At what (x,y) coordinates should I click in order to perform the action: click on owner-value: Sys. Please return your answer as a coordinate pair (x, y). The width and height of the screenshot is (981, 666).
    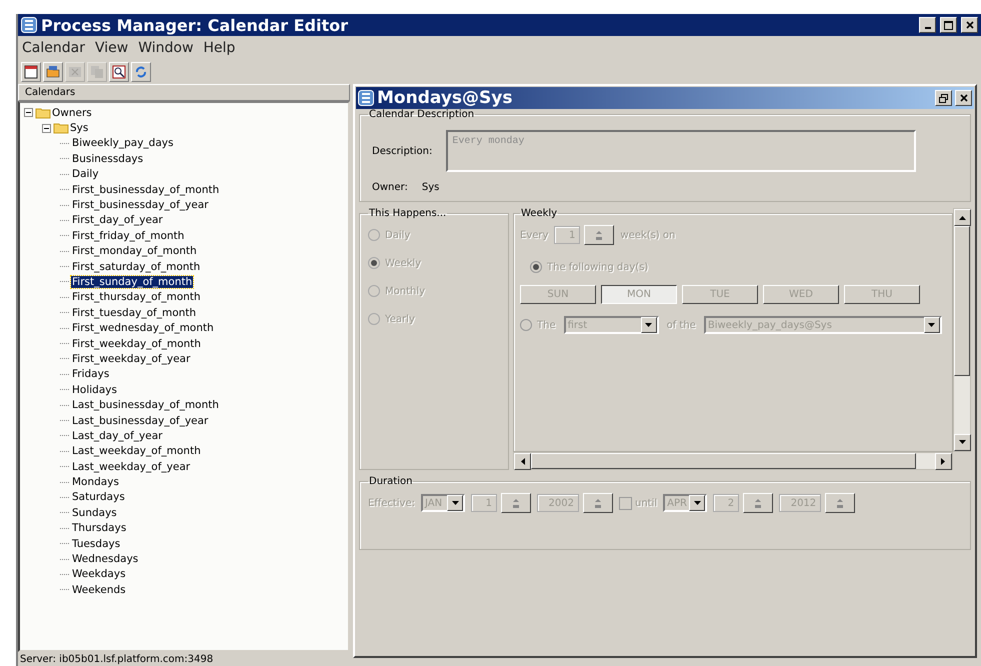
    Looking at the image, I should click on (431, 187).